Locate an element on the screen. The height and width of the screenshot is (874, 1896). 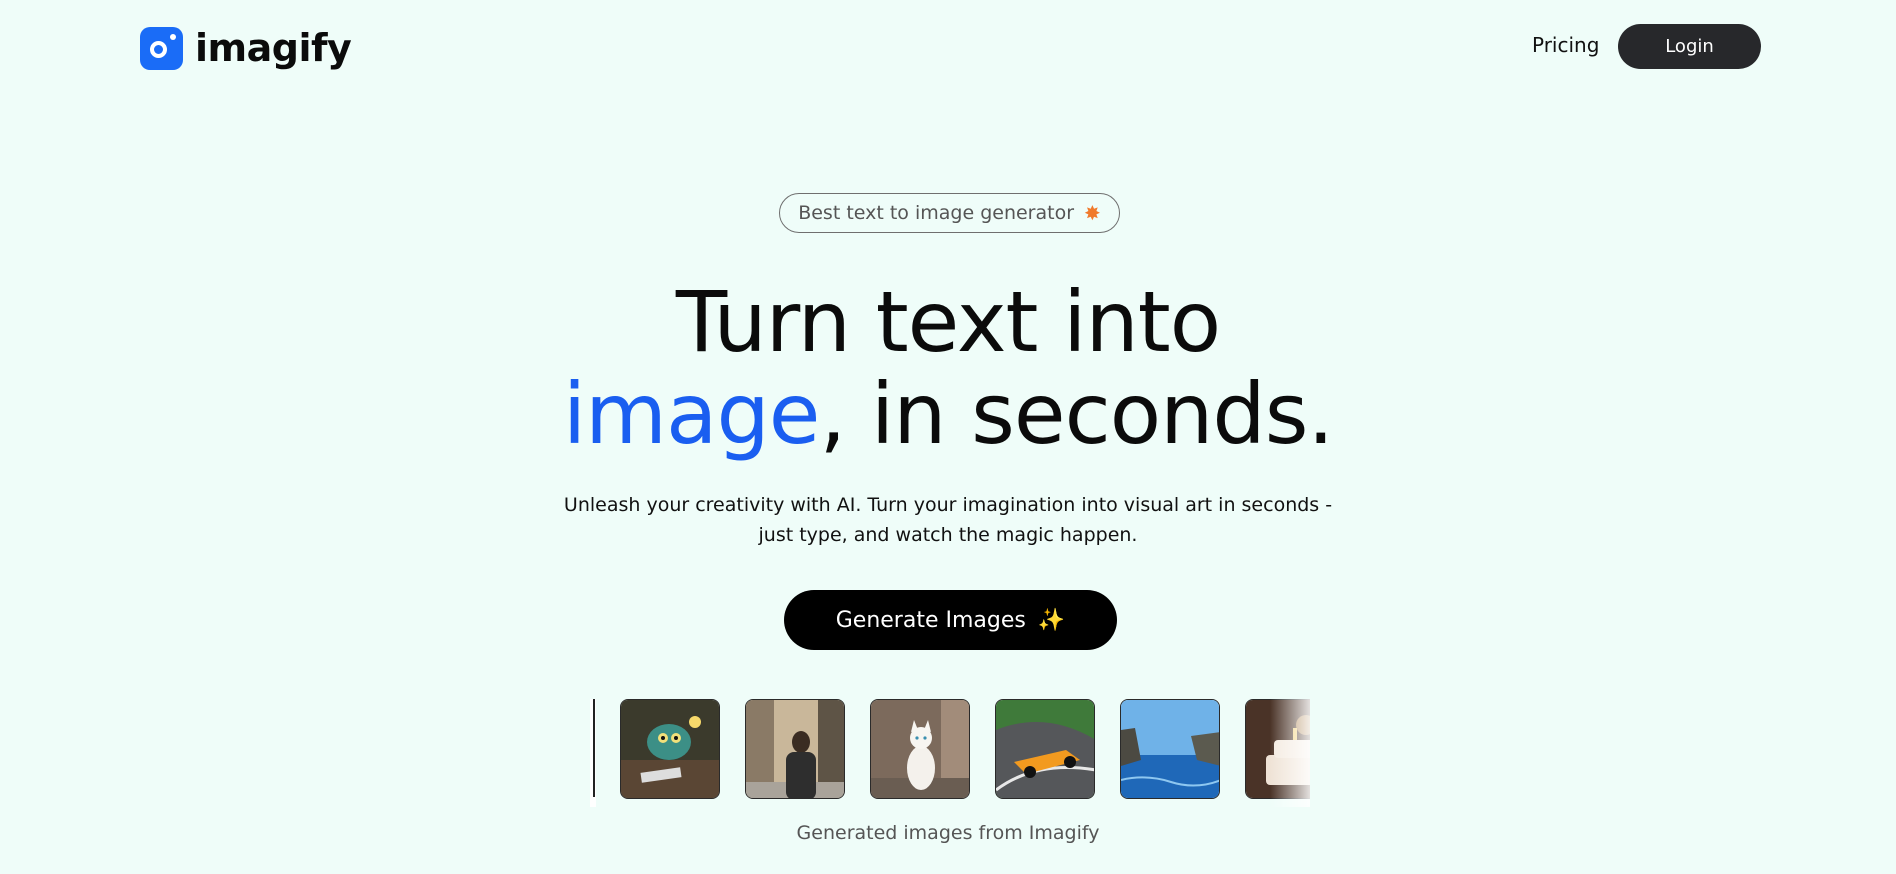
sea-coast-image is located at coordinates (1170, 749).